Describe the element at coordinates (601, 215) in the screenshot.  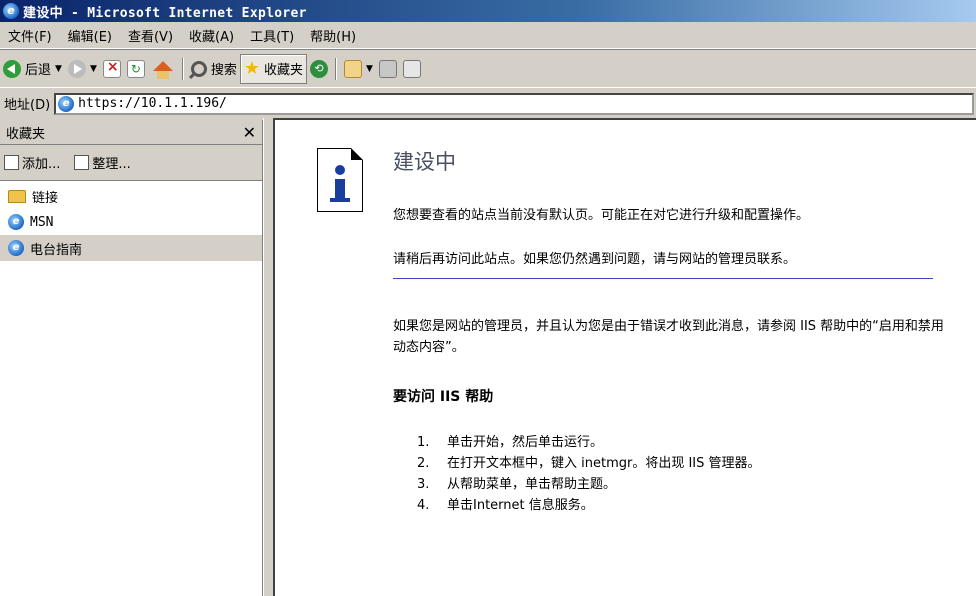
I see `message-text: 您想要查看的站点当前没有默认页。可能正在对它进行升级和配置操作。` at that location.